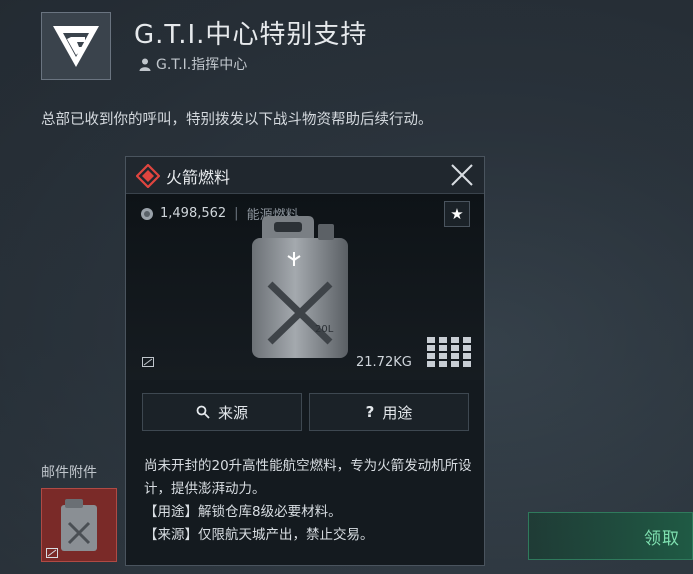  I want to click on mail-sender: G.T.I.指挥中心, so click(193, 64).